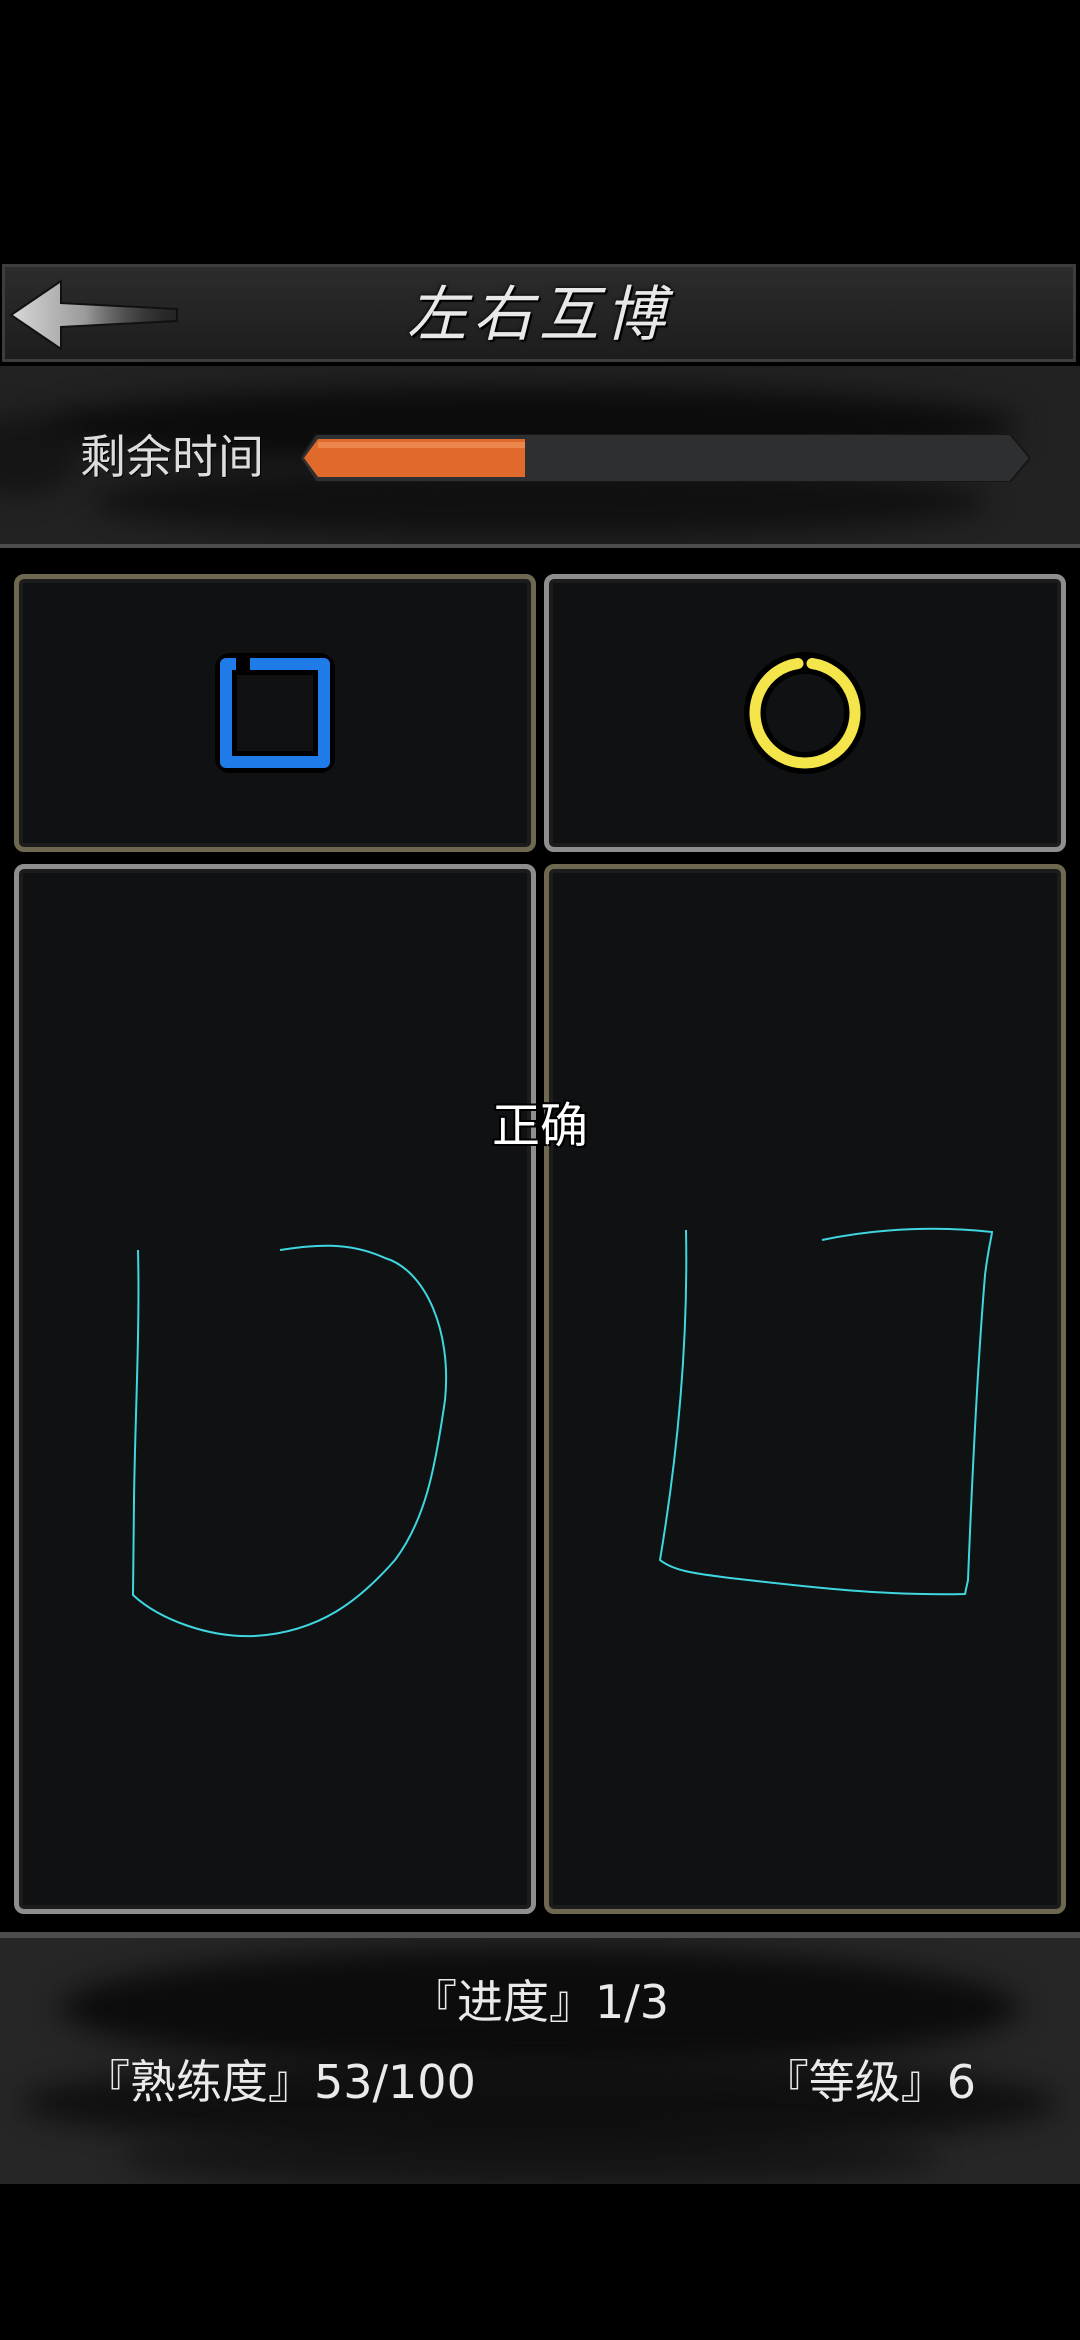  What do you see at coordinates (172, 457) in the screenshot?
I see `timer-label: 剩余时间` at bounding box center [172, 457].